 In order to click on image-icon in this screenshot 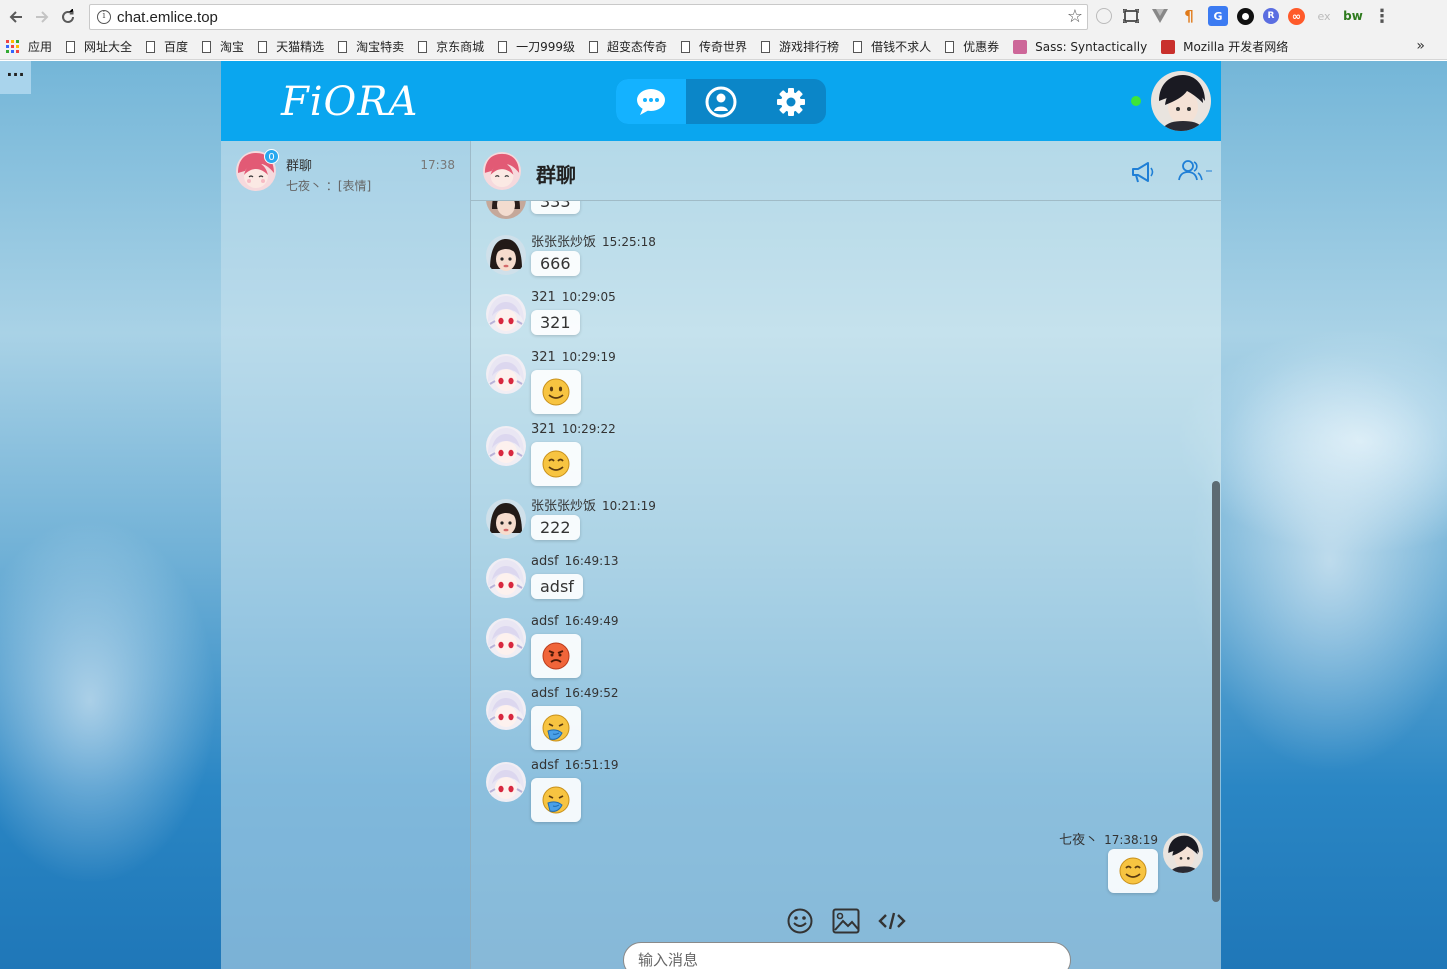, I will do `click(846, 921)`.